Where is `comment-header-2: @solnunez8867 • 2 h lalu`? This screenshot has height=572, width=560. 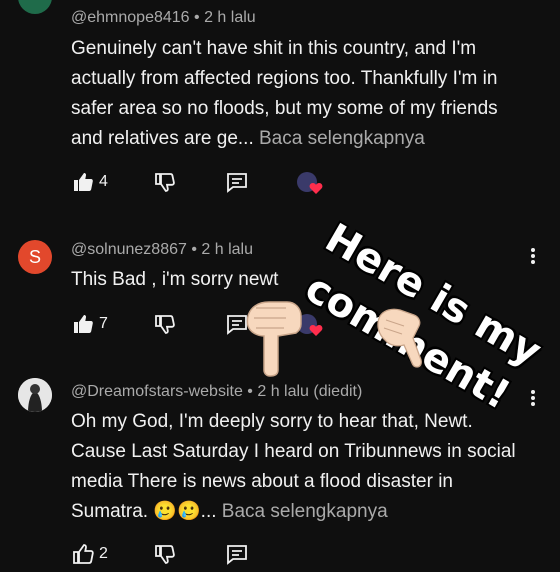
comment-header-2: @solnunez8867 • 2 h lalu is located at coordinates (162, 250).